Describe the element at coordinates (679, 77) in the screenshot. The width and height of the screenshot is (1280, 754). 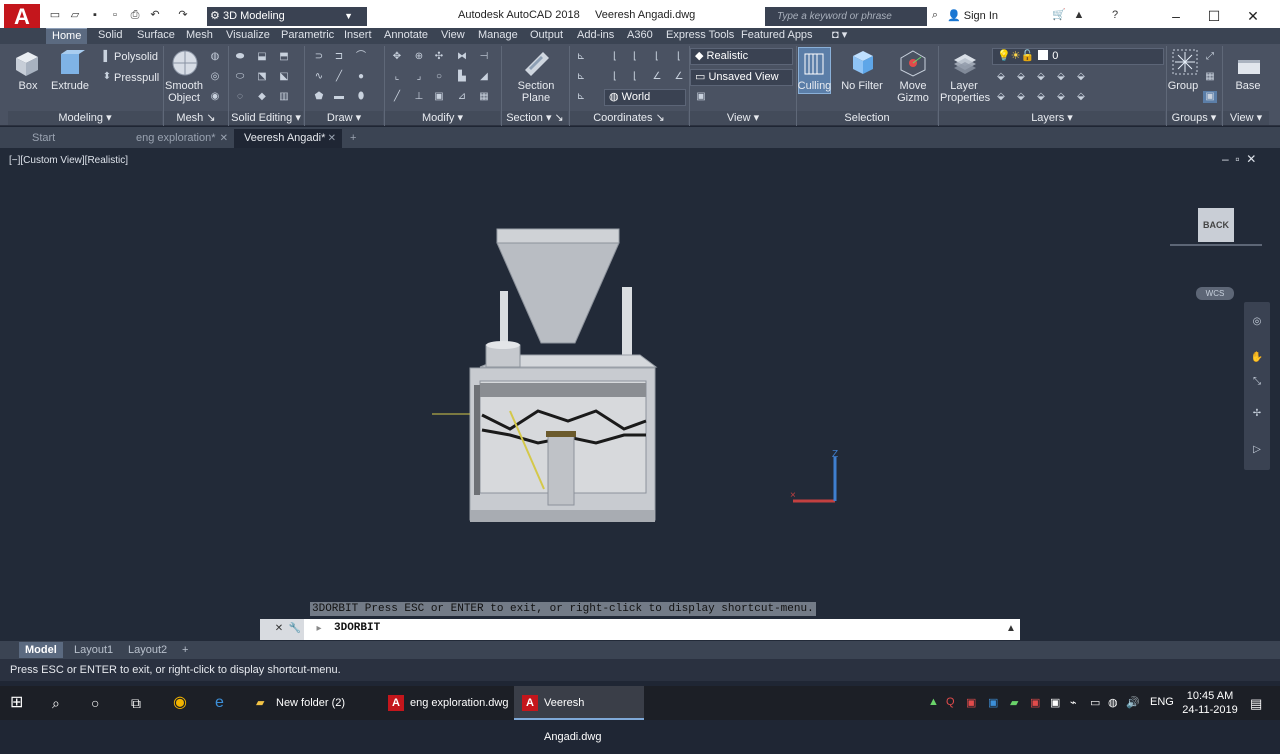
I see `ucs-icon: ∠` at that location.